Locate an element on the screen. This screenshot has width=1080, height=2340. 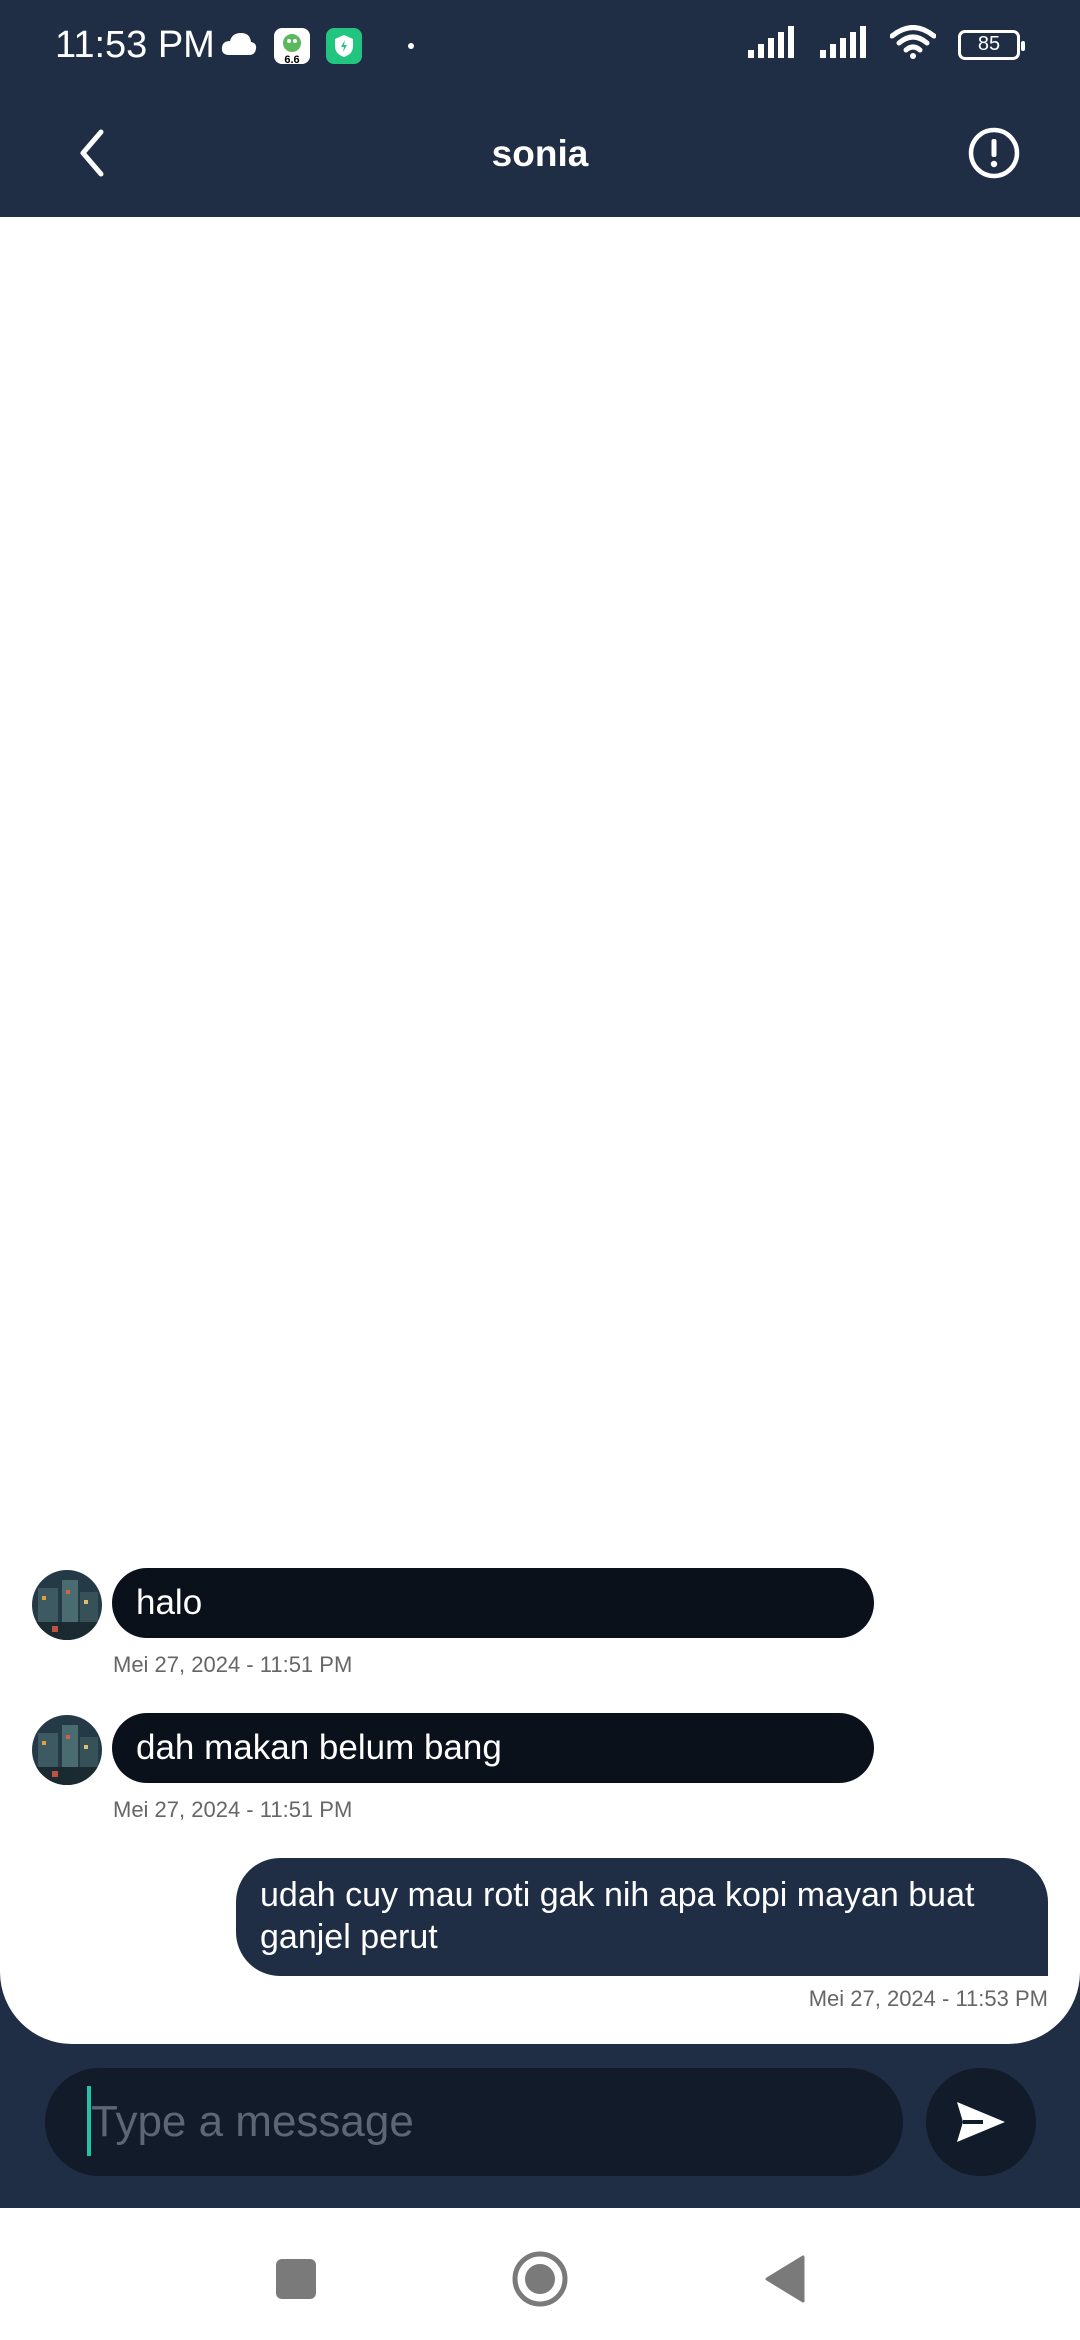
cloud-icon is located at coordinates (239, 46).